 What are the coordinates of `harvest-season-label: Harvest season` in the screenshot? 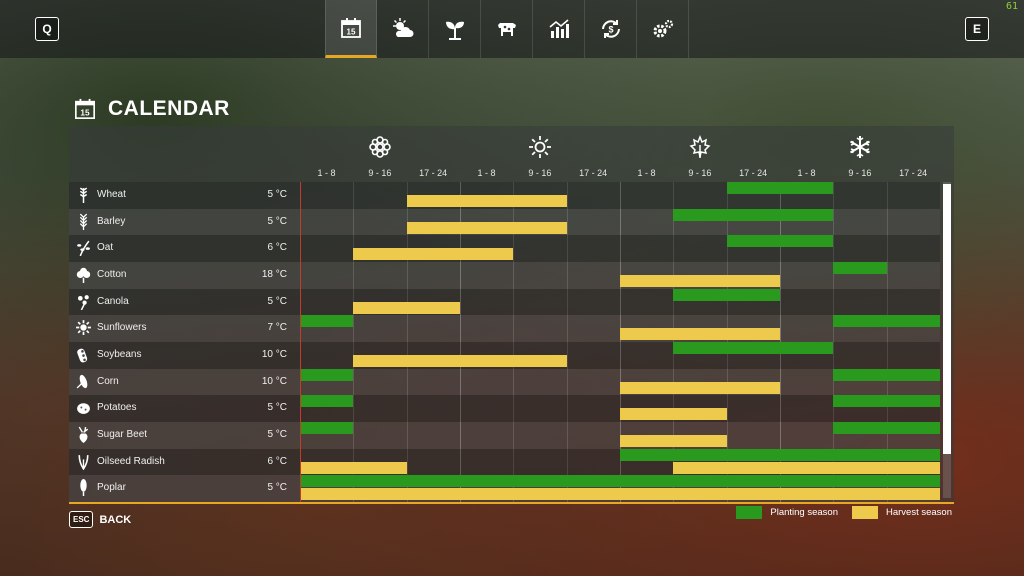 It's located at (918, 512).